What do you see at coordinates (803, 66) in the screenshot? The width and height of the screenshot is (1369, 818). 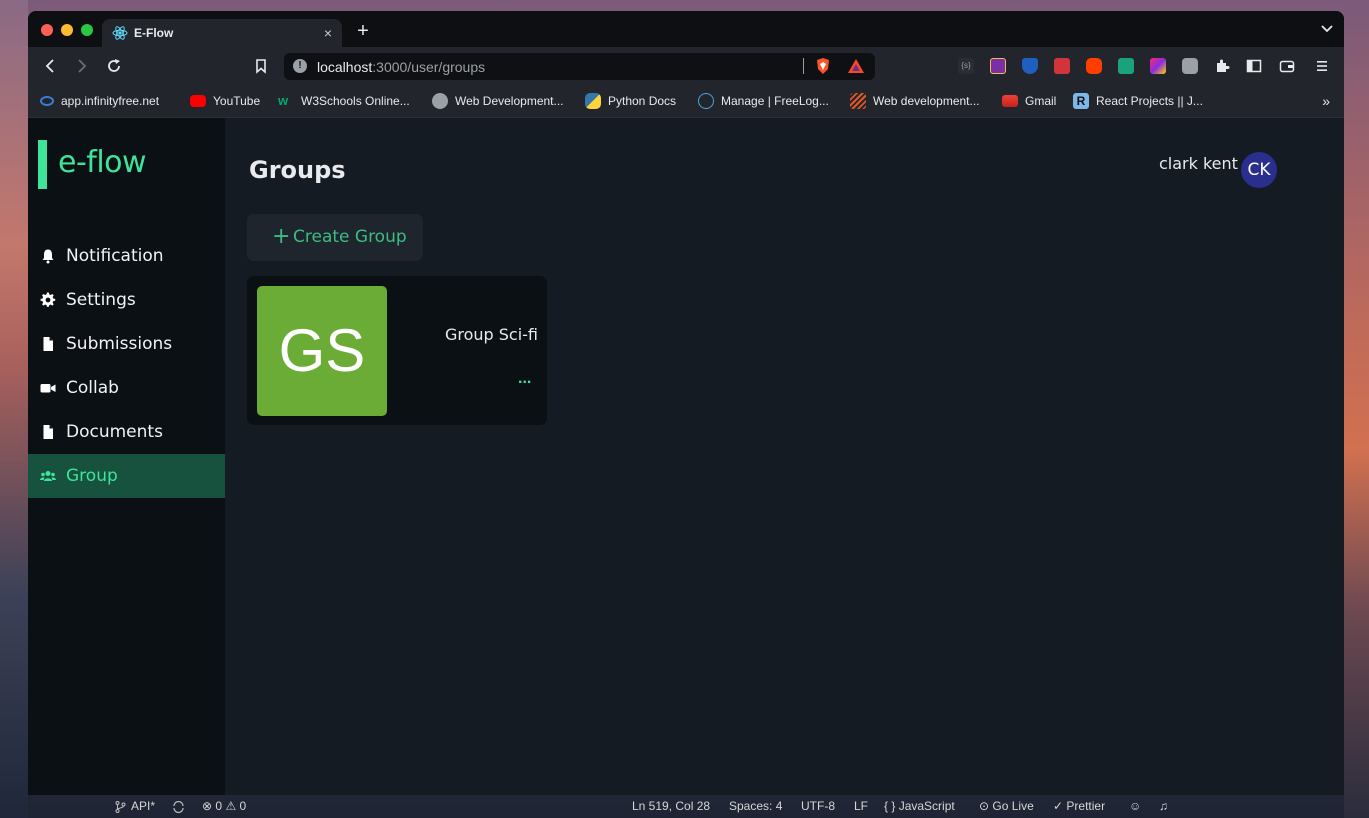 I see `url-divider` at bounding box center [803, 66].